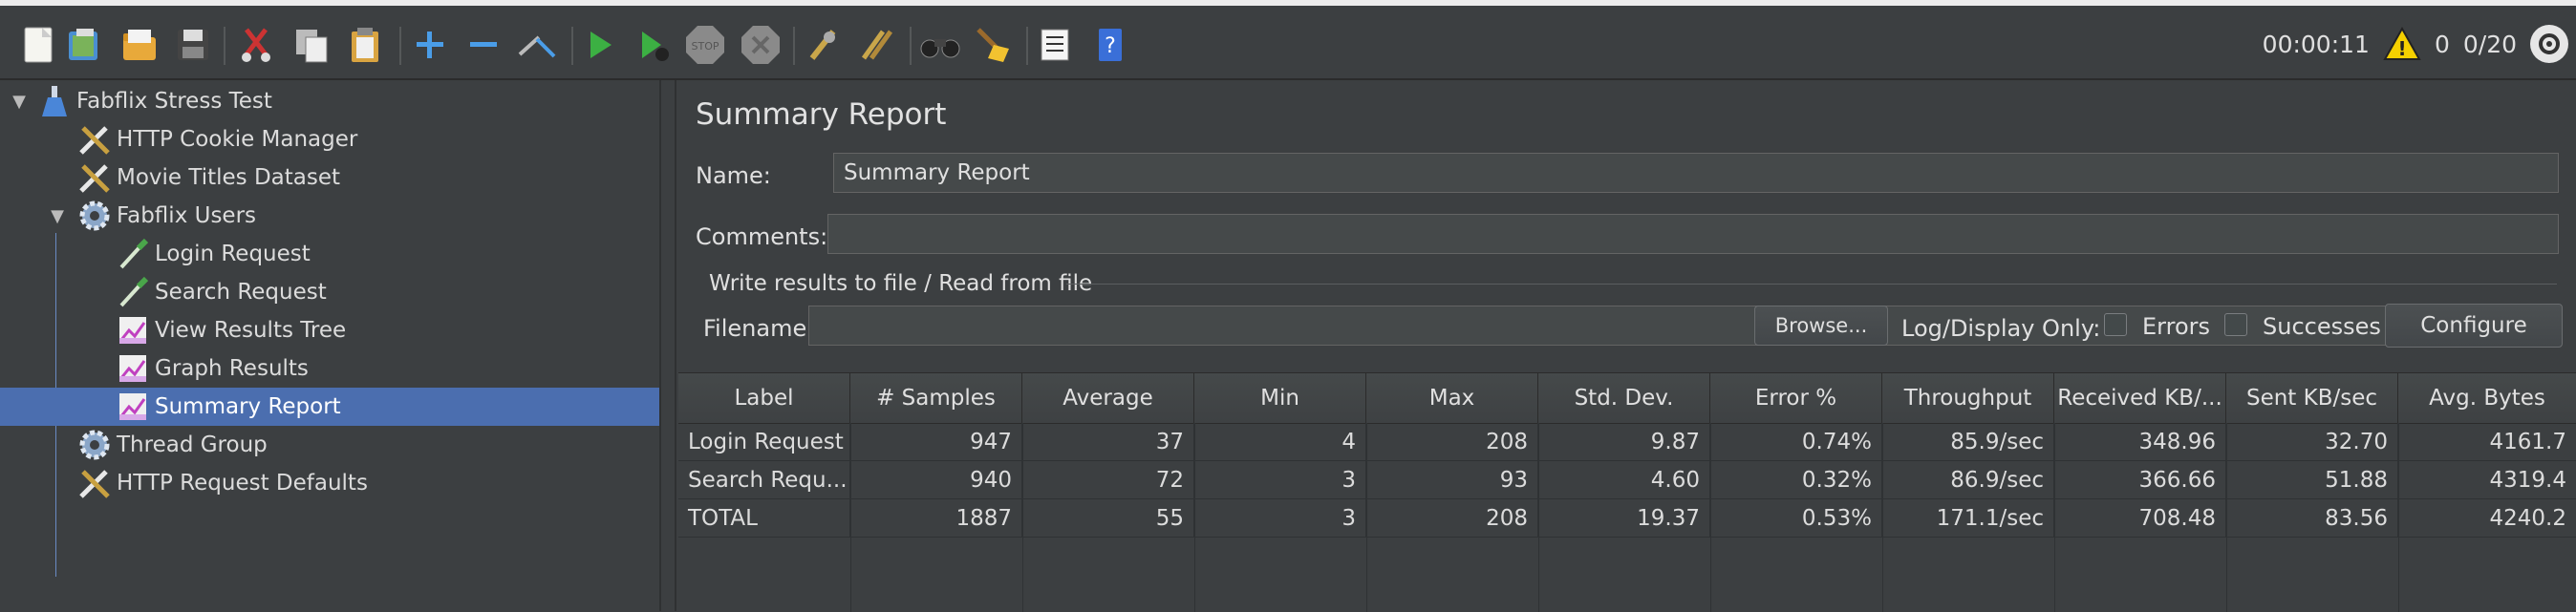 This screenshot has width=2576, height=612. What do you see at coordinates (1452, 441) in the screenshot?
I see `cell-max: 208` at bounding box center [1452, 441].